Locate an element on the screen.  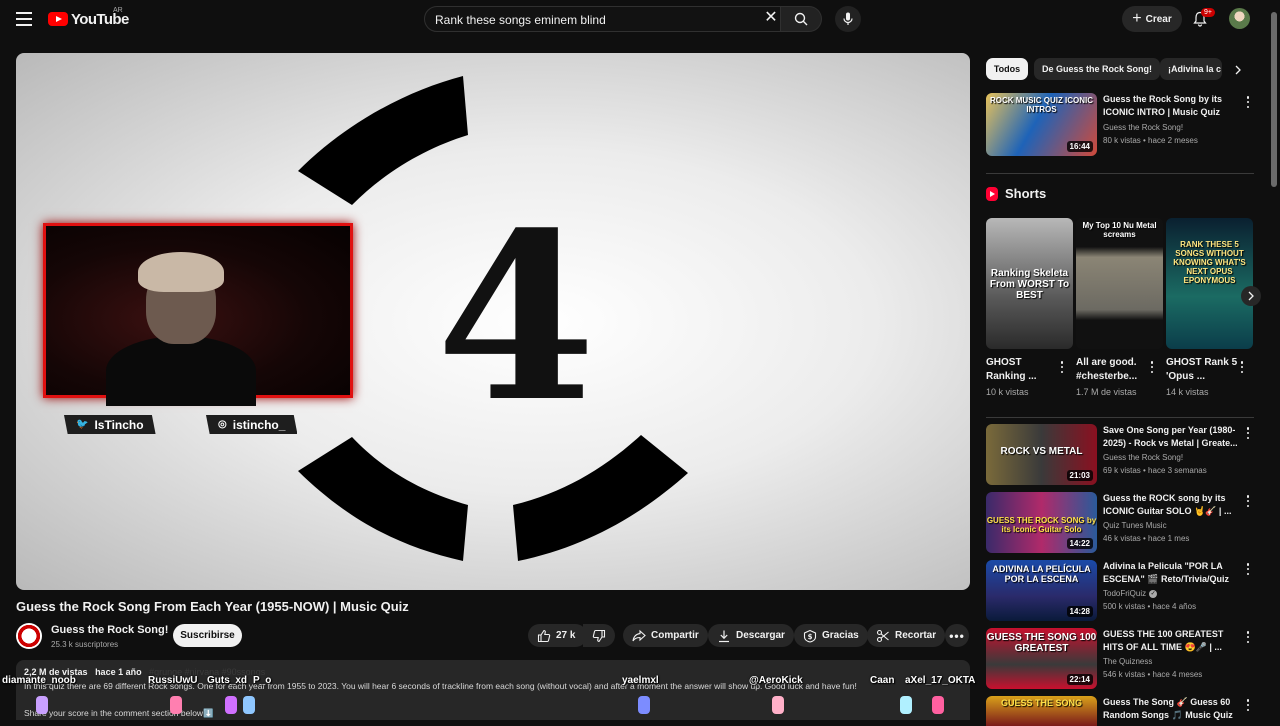
overlay-viewer-name: P_o is located at coordinates (262, 680).